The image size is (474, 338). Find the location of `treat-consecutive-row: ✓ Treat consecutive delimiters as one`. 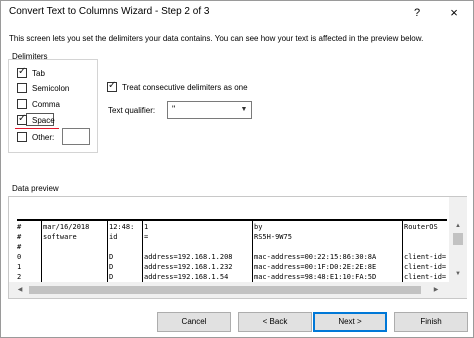

treat-consecutive-row: ✓ Treat consecutive delimiters as one is located at coordinates (177, 86).